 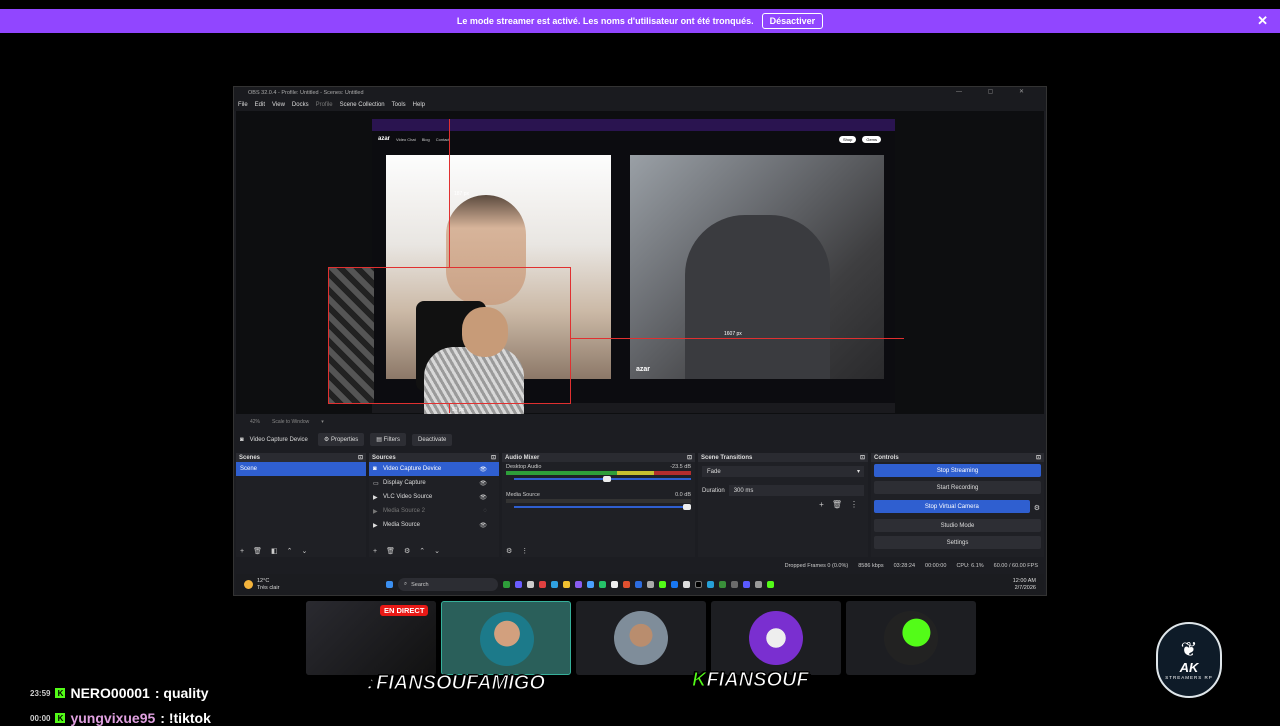 What do you see at coordinates (278, 105) in the screenshot?
I see `menu-view: View` at bounding box center [278, 105].